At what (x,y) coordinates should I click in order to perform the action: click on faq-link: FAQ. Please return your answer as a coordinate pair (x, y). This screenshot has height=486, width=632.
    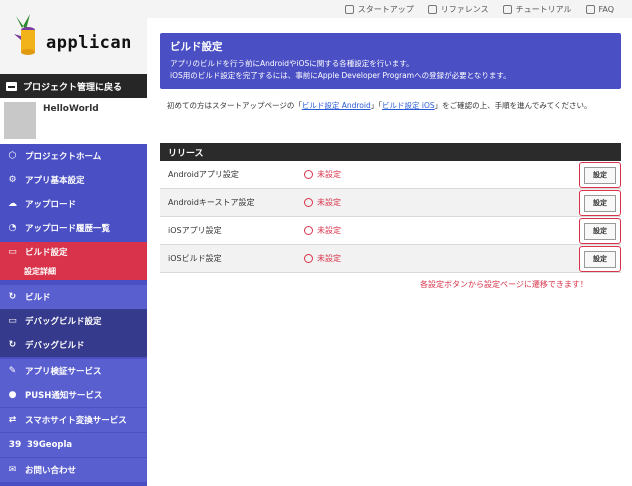
    Looking at the image, I should click on (600, 9).